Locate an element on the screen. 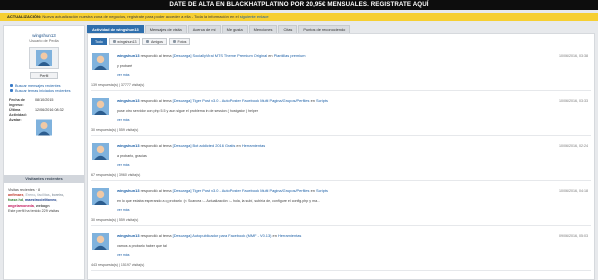 The width and height of the screenshot is (598, 280). visitor-link: boreiro is located at coordinates (57, 195).